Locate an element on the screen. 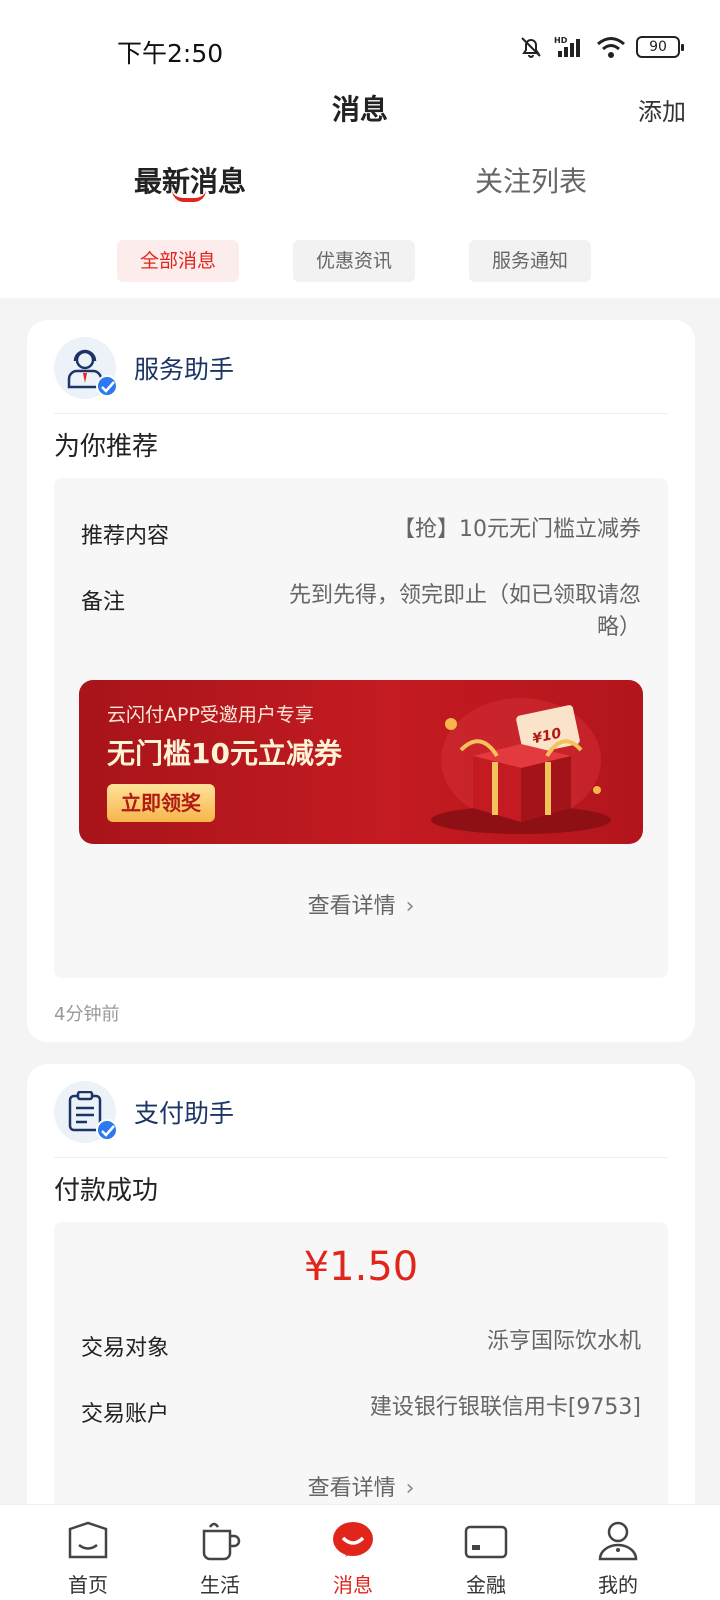 This screenshot has width=720, height=1600. wifi-icon is located at coordinates (611, 47).